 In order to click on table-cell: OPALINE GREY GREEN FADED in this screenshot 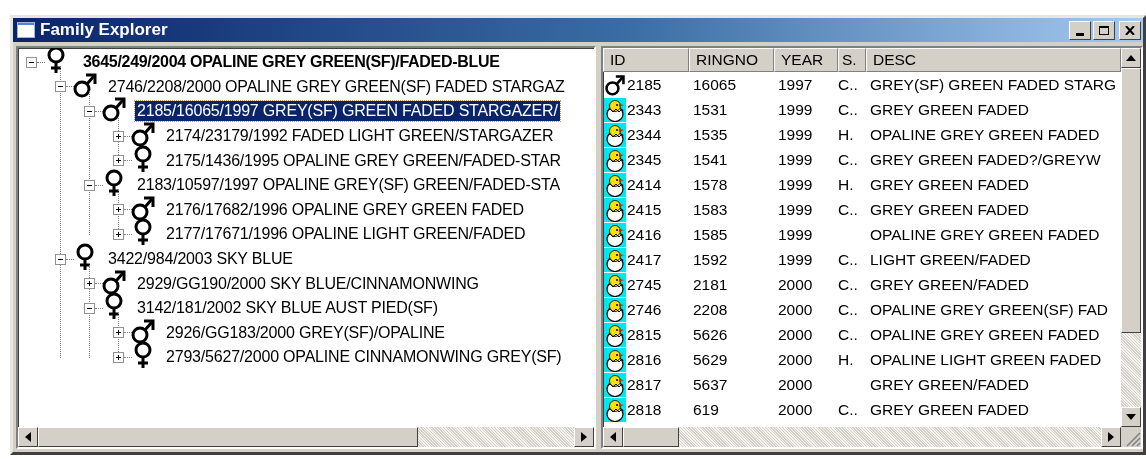, I will do `click(985, 234)`.